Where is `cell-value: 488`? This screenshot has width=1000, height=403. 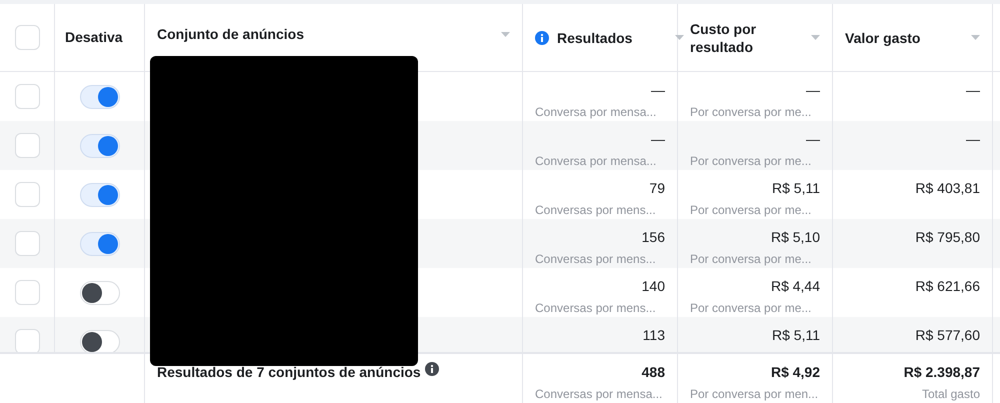
cell-value: 488 is located at coordinates (653, 372).